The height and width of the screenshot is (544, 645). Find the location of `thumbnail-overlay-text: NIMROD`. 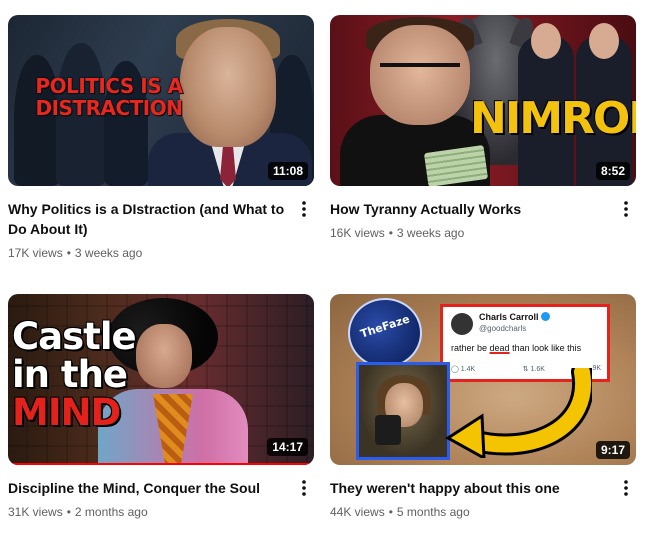

thumbnail-overlay-text: NIMROD is located at coordinates (553, 118).